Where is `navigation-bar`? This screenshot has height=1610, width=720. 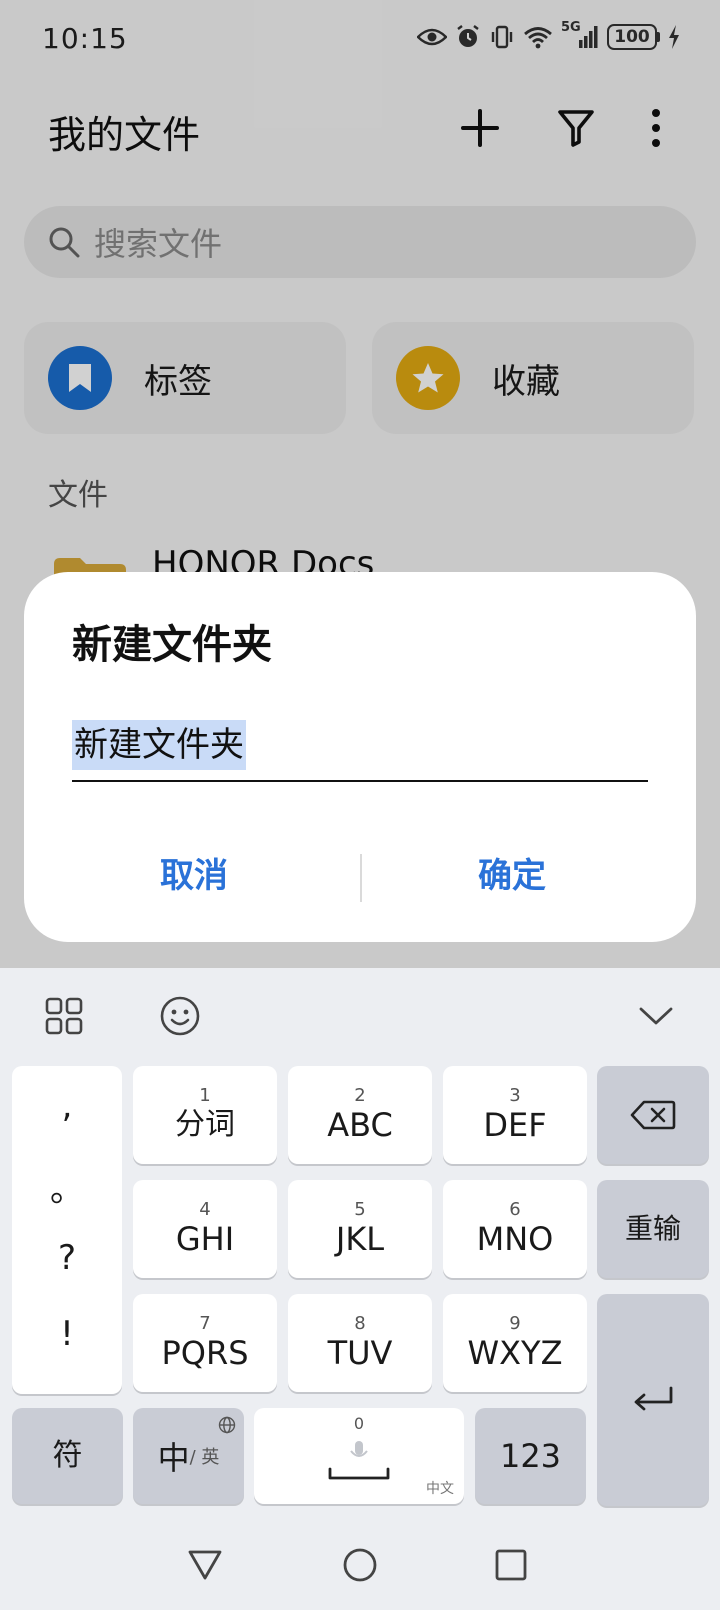 navigation-bar is located at coordinates (360, 1565).